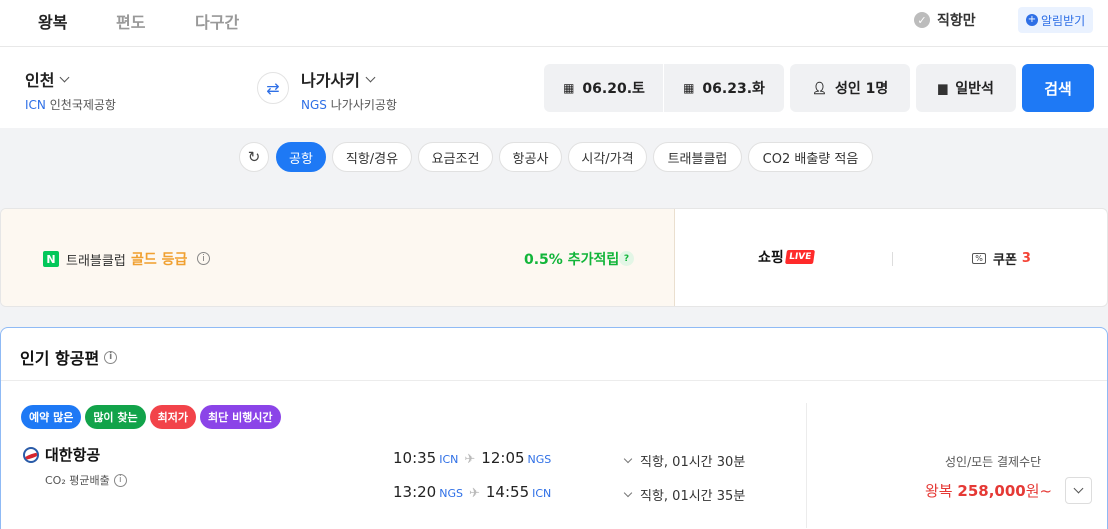 The width and height of the screenshot is (1108, 529). Describe the element at coordinates (806, 465) in the screenshot. I see `price-divider` at that location.